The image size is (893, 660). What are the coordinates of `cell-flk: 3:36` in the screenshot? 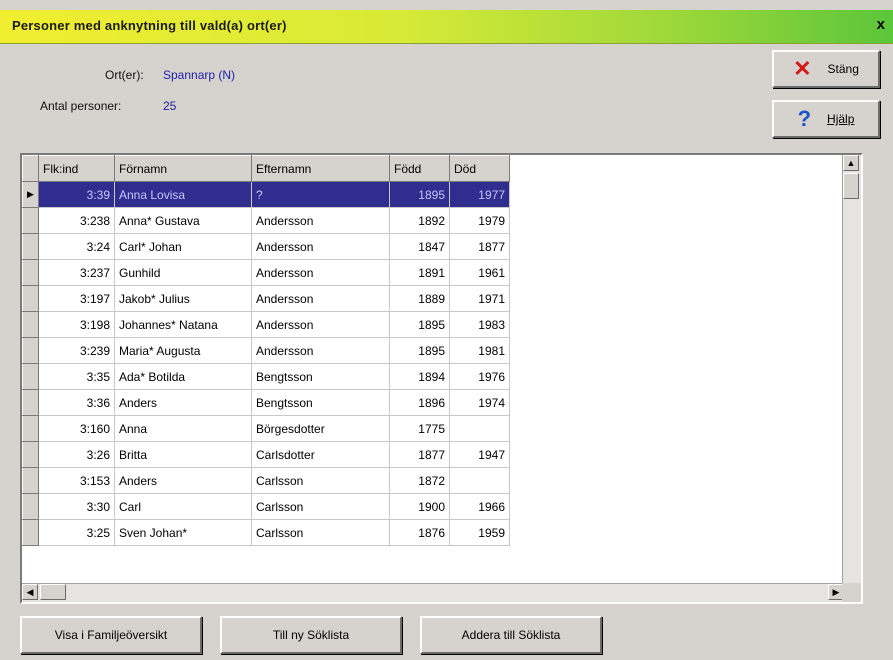 It's located at (76, 402).